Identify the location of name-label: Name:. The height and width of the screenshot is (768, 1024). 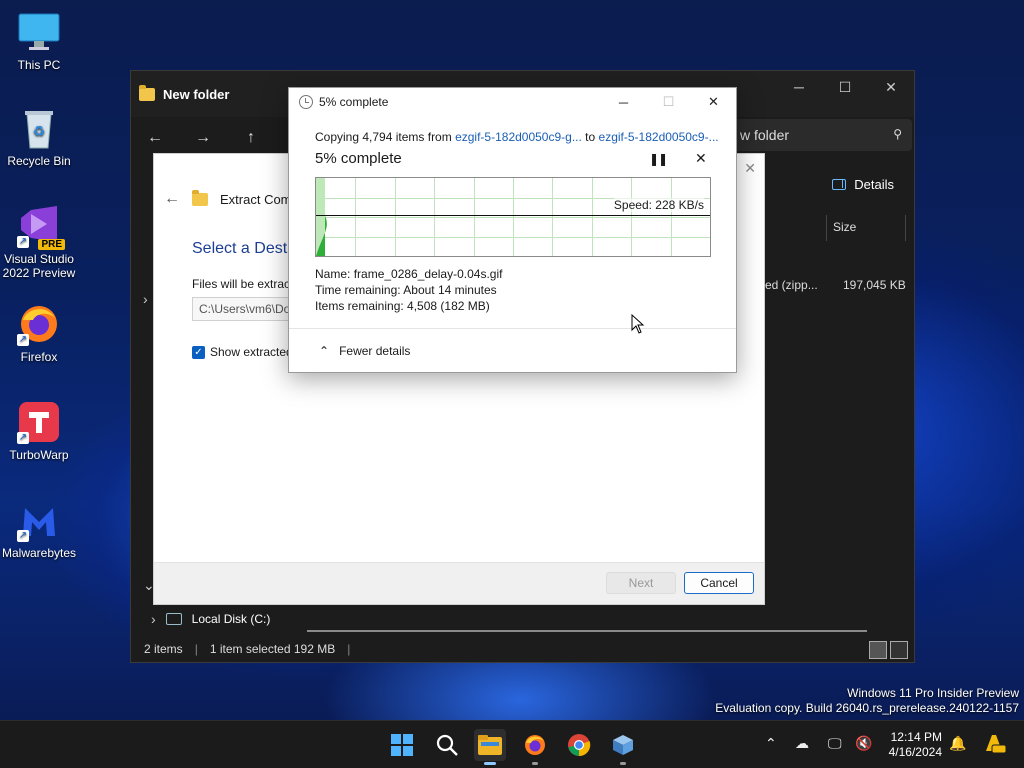
(333, 274).